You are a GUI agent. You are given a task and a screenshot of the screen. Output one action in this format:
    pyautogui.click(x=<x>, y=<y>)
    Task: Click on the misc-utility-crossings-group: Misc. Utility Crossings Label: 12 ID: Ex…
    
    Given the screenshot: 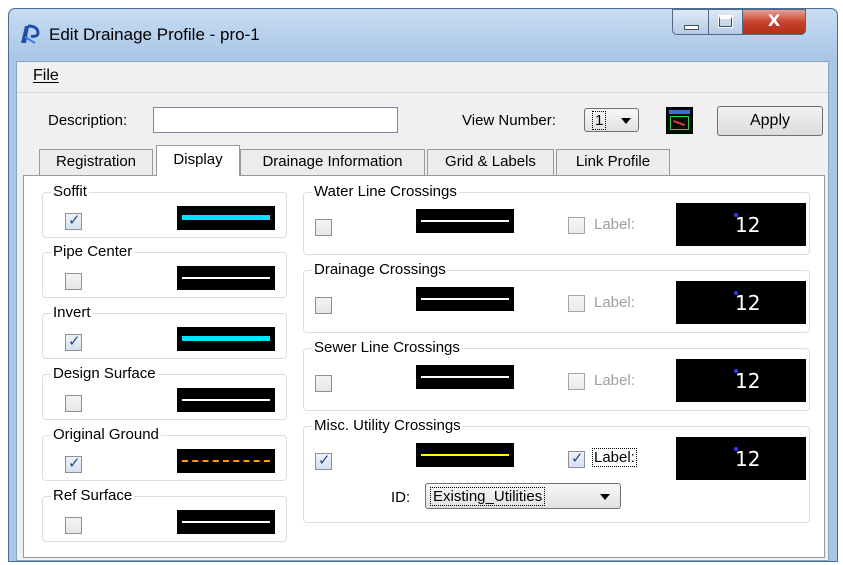 What is the action you would take?
    pyautogui.click(x=556, y=470)
    